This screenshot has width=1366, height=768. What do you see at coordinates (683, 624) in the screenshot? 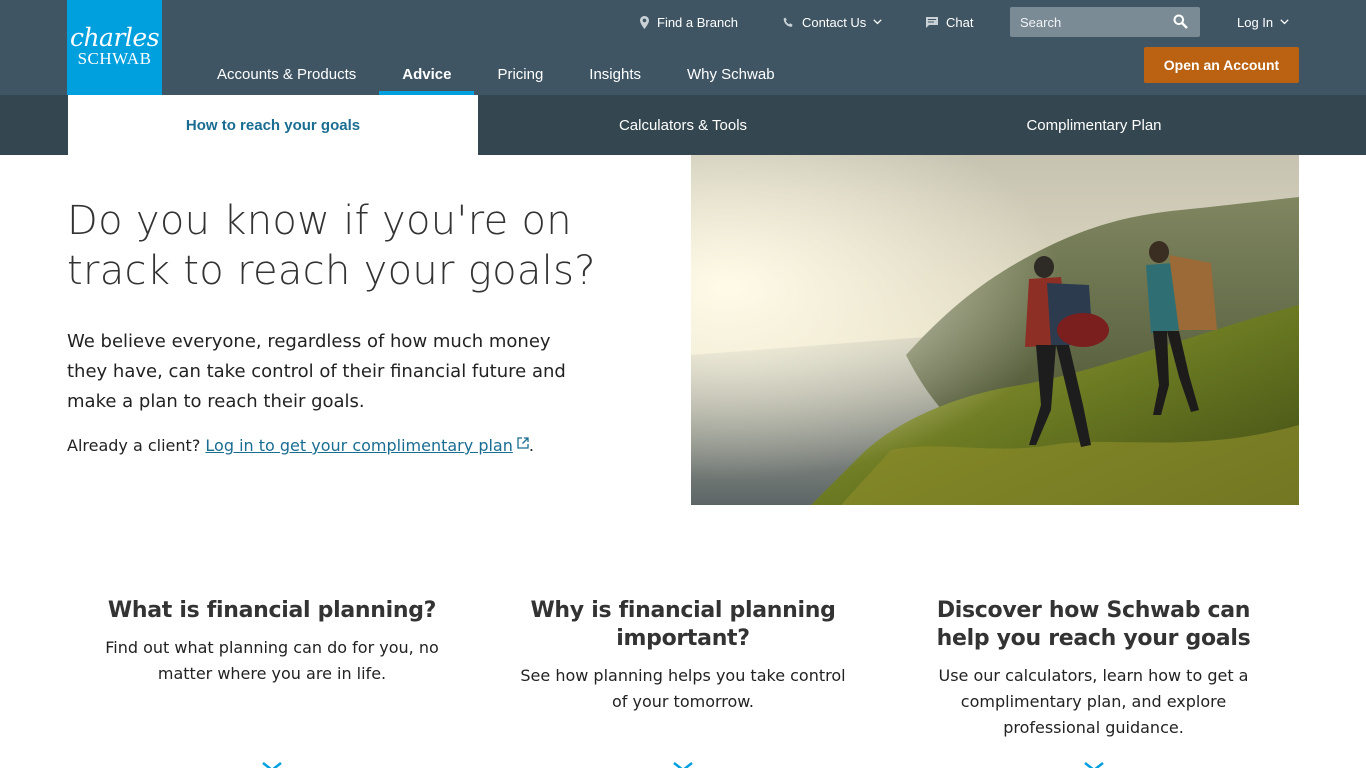
I see `feature-title: Why is financial planning important?` at bounding box center [683, 624].